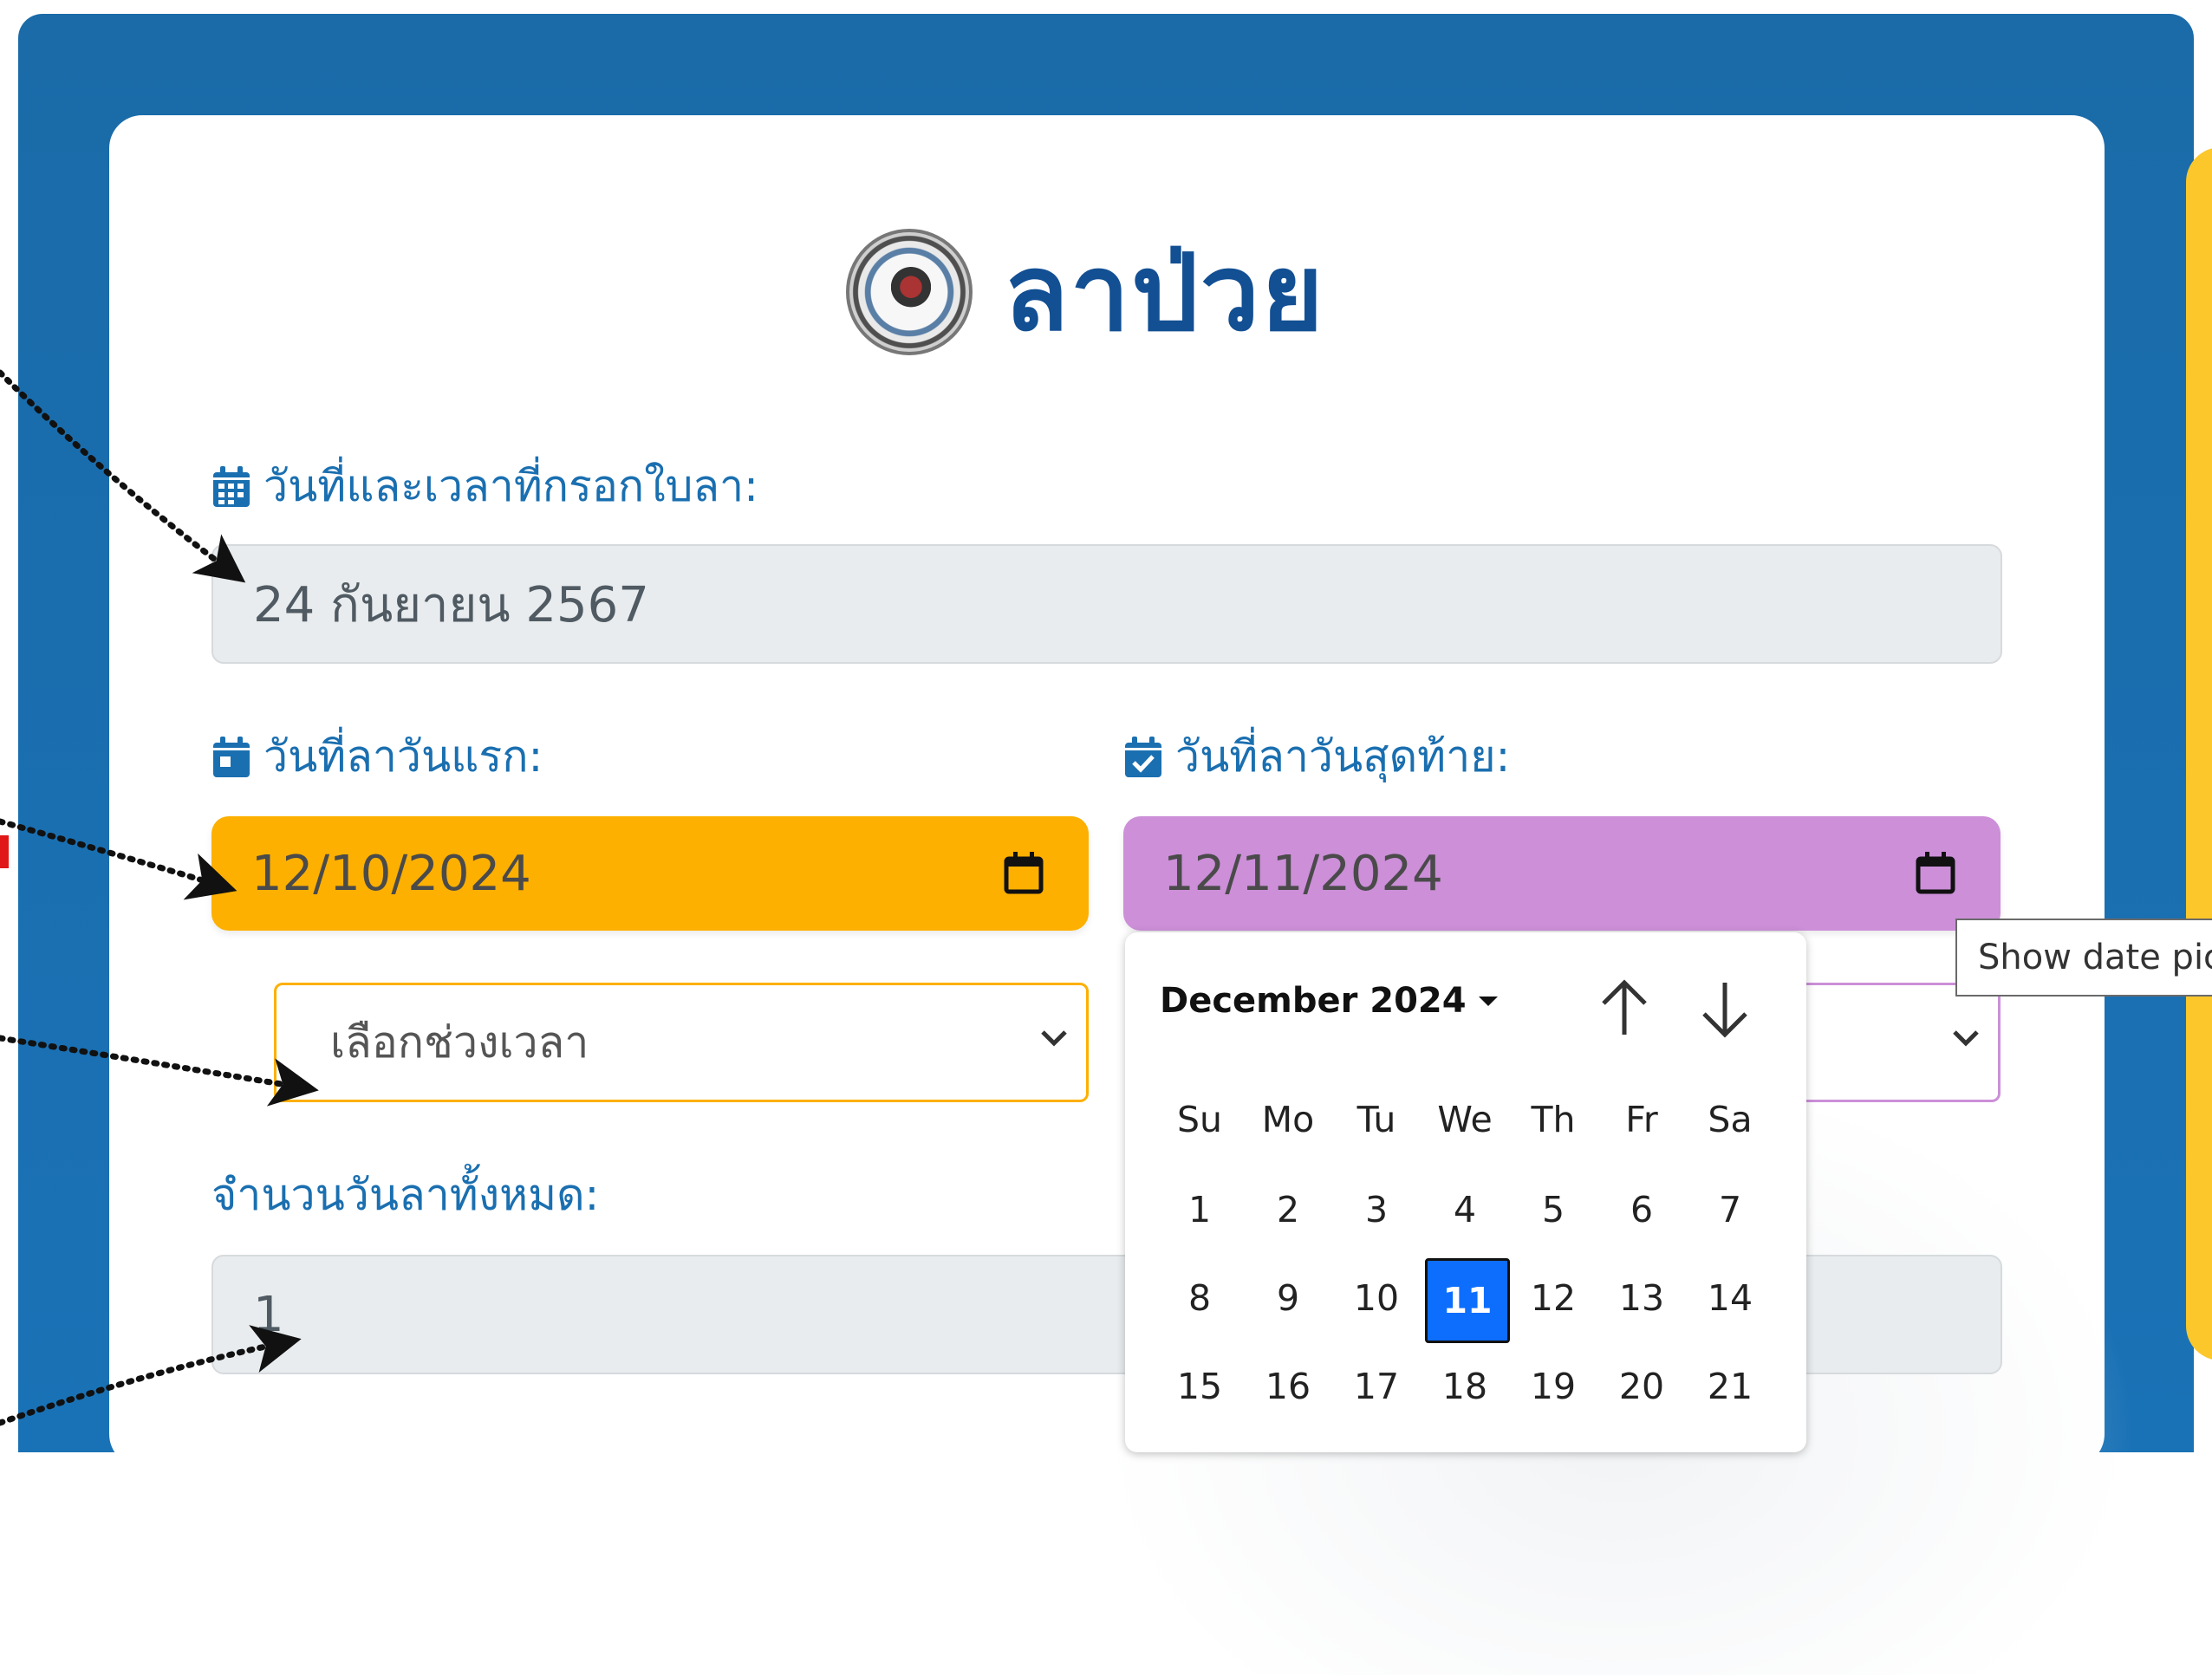  I want to click on day-cell: 14, so click(1730, 1298).